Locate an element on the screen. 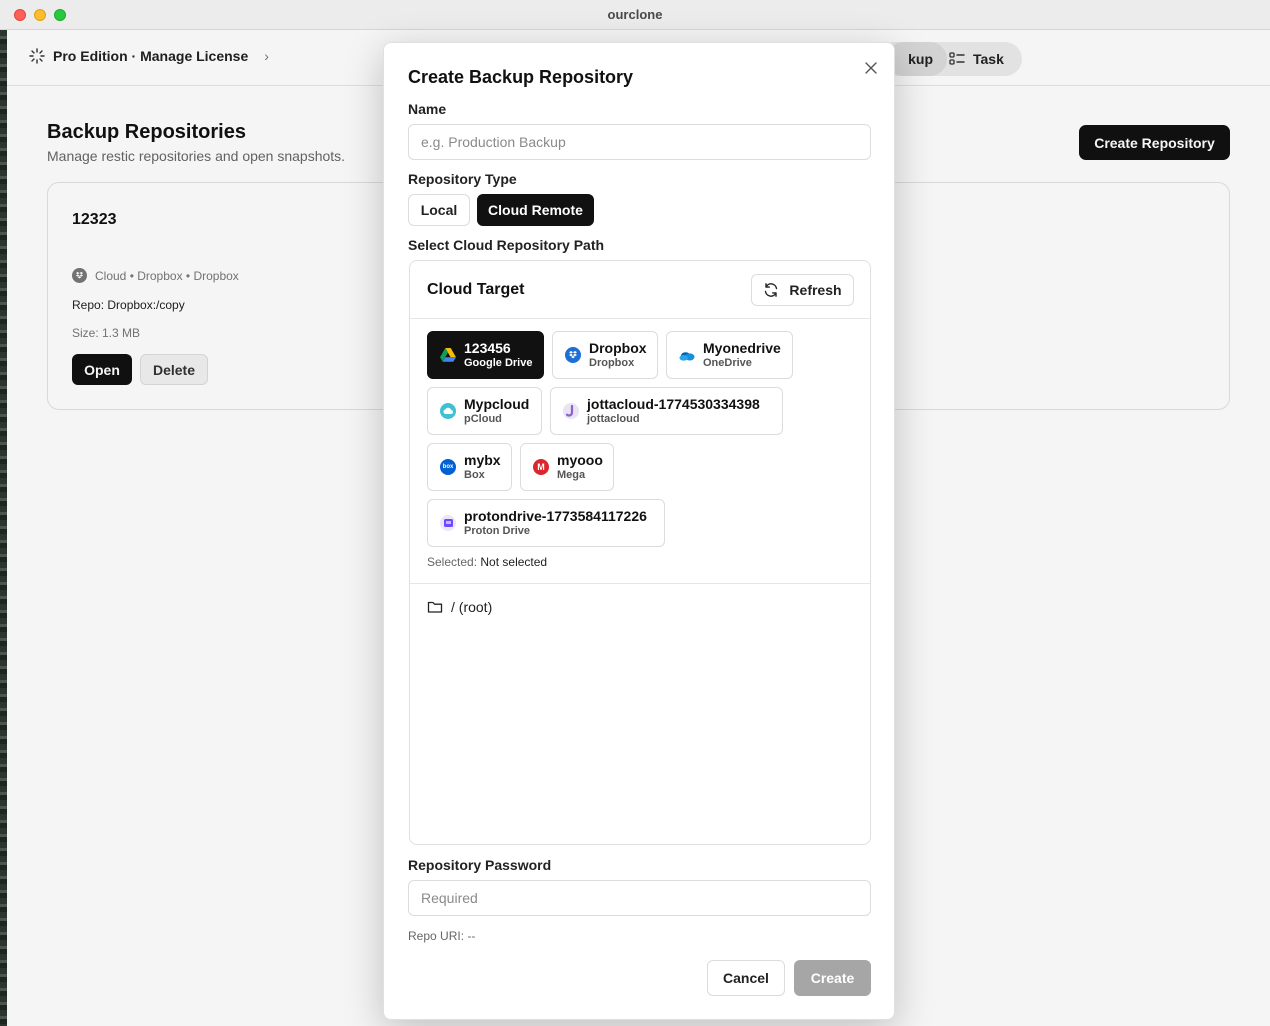 This screenshot has width=1270, height=1026. type-cloud-remote-button: Cloud Remote is located at coordinates (535, 210).